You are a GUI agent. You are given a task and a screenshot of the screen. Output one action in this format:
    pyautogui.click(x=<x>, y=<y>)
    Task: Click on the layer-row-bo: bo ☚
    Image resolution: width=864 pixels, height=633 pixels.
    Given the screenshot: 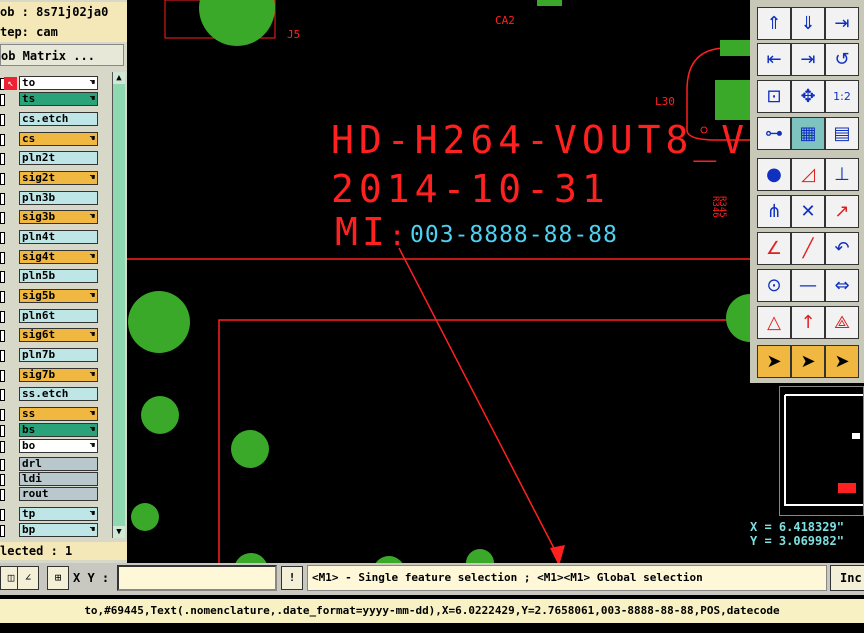 What is the action you would take?
    pyautogui.click(x=56, y=447)
    